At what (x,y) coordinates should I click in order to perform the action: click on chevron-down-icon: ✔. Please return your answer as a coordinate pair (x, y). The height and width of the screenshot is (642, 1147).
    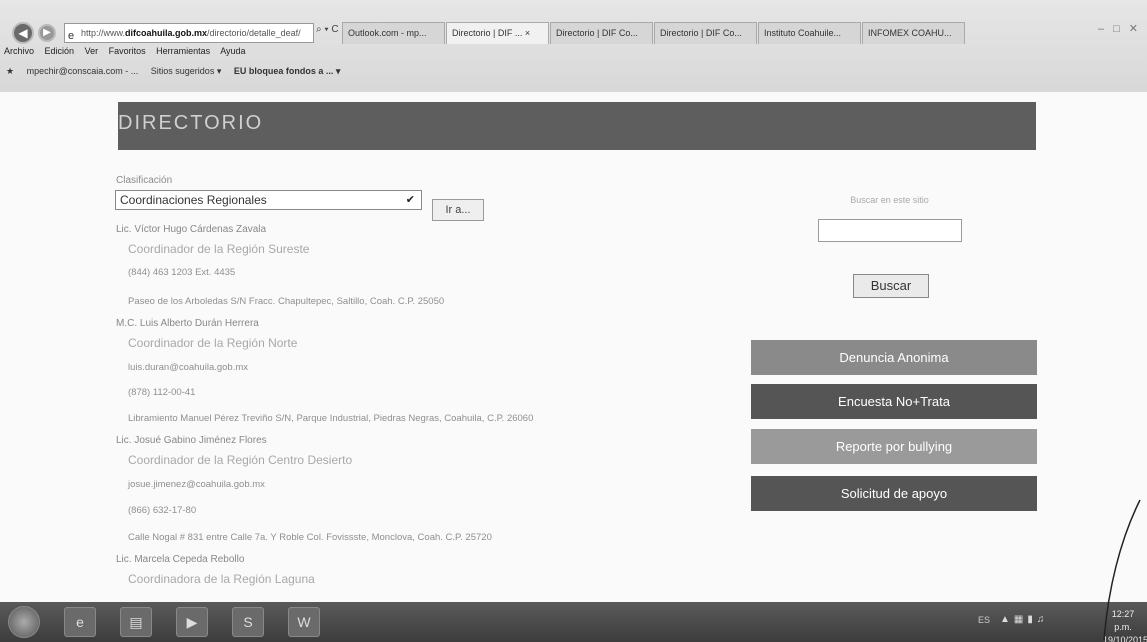
    Looking at the image, I should click on (410, 200).